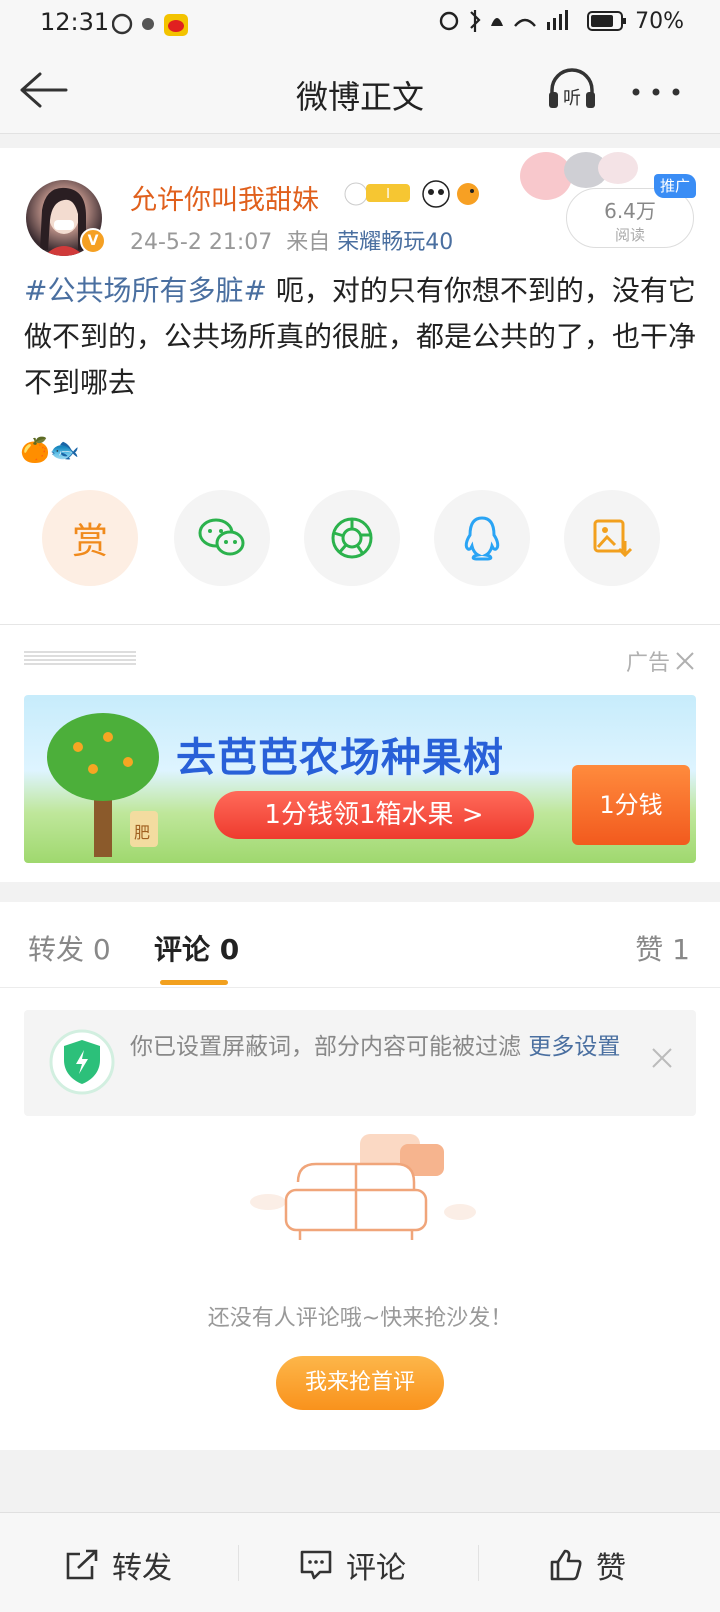  What do you see at coordinates (69, 948) in the screenshot?
I see `tab-reposts: 转发 0` at bounding box center [69, 948].